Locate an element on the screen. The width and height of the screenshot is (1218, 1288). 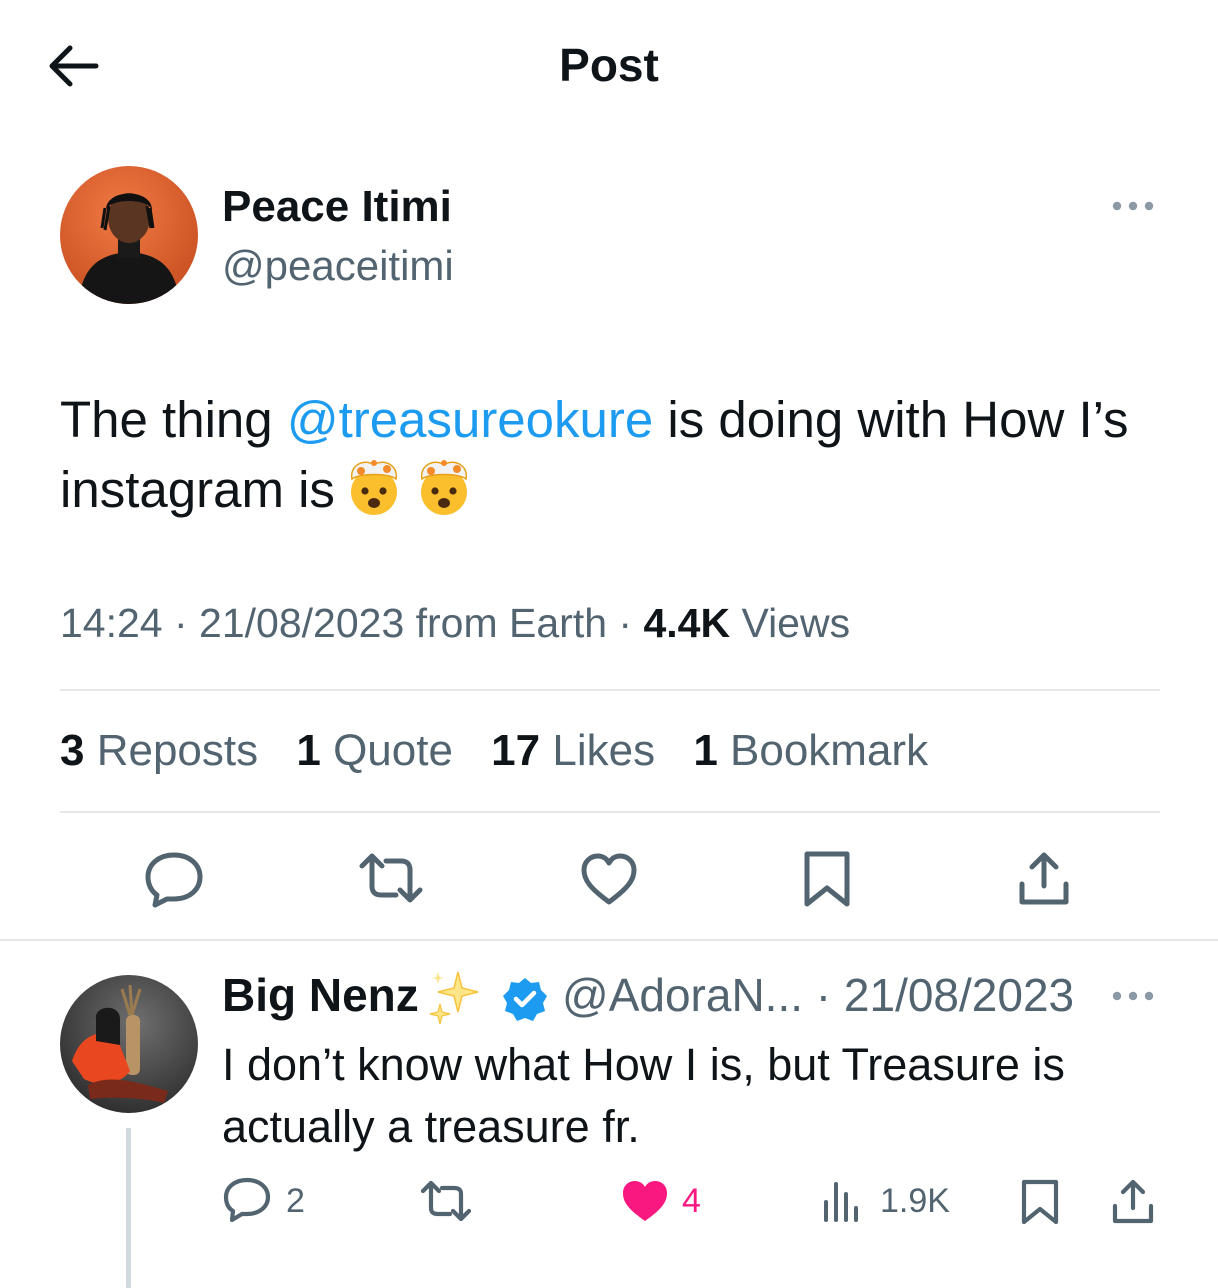
reply-liked-heart-icon is located at coordinates (645, 1201).